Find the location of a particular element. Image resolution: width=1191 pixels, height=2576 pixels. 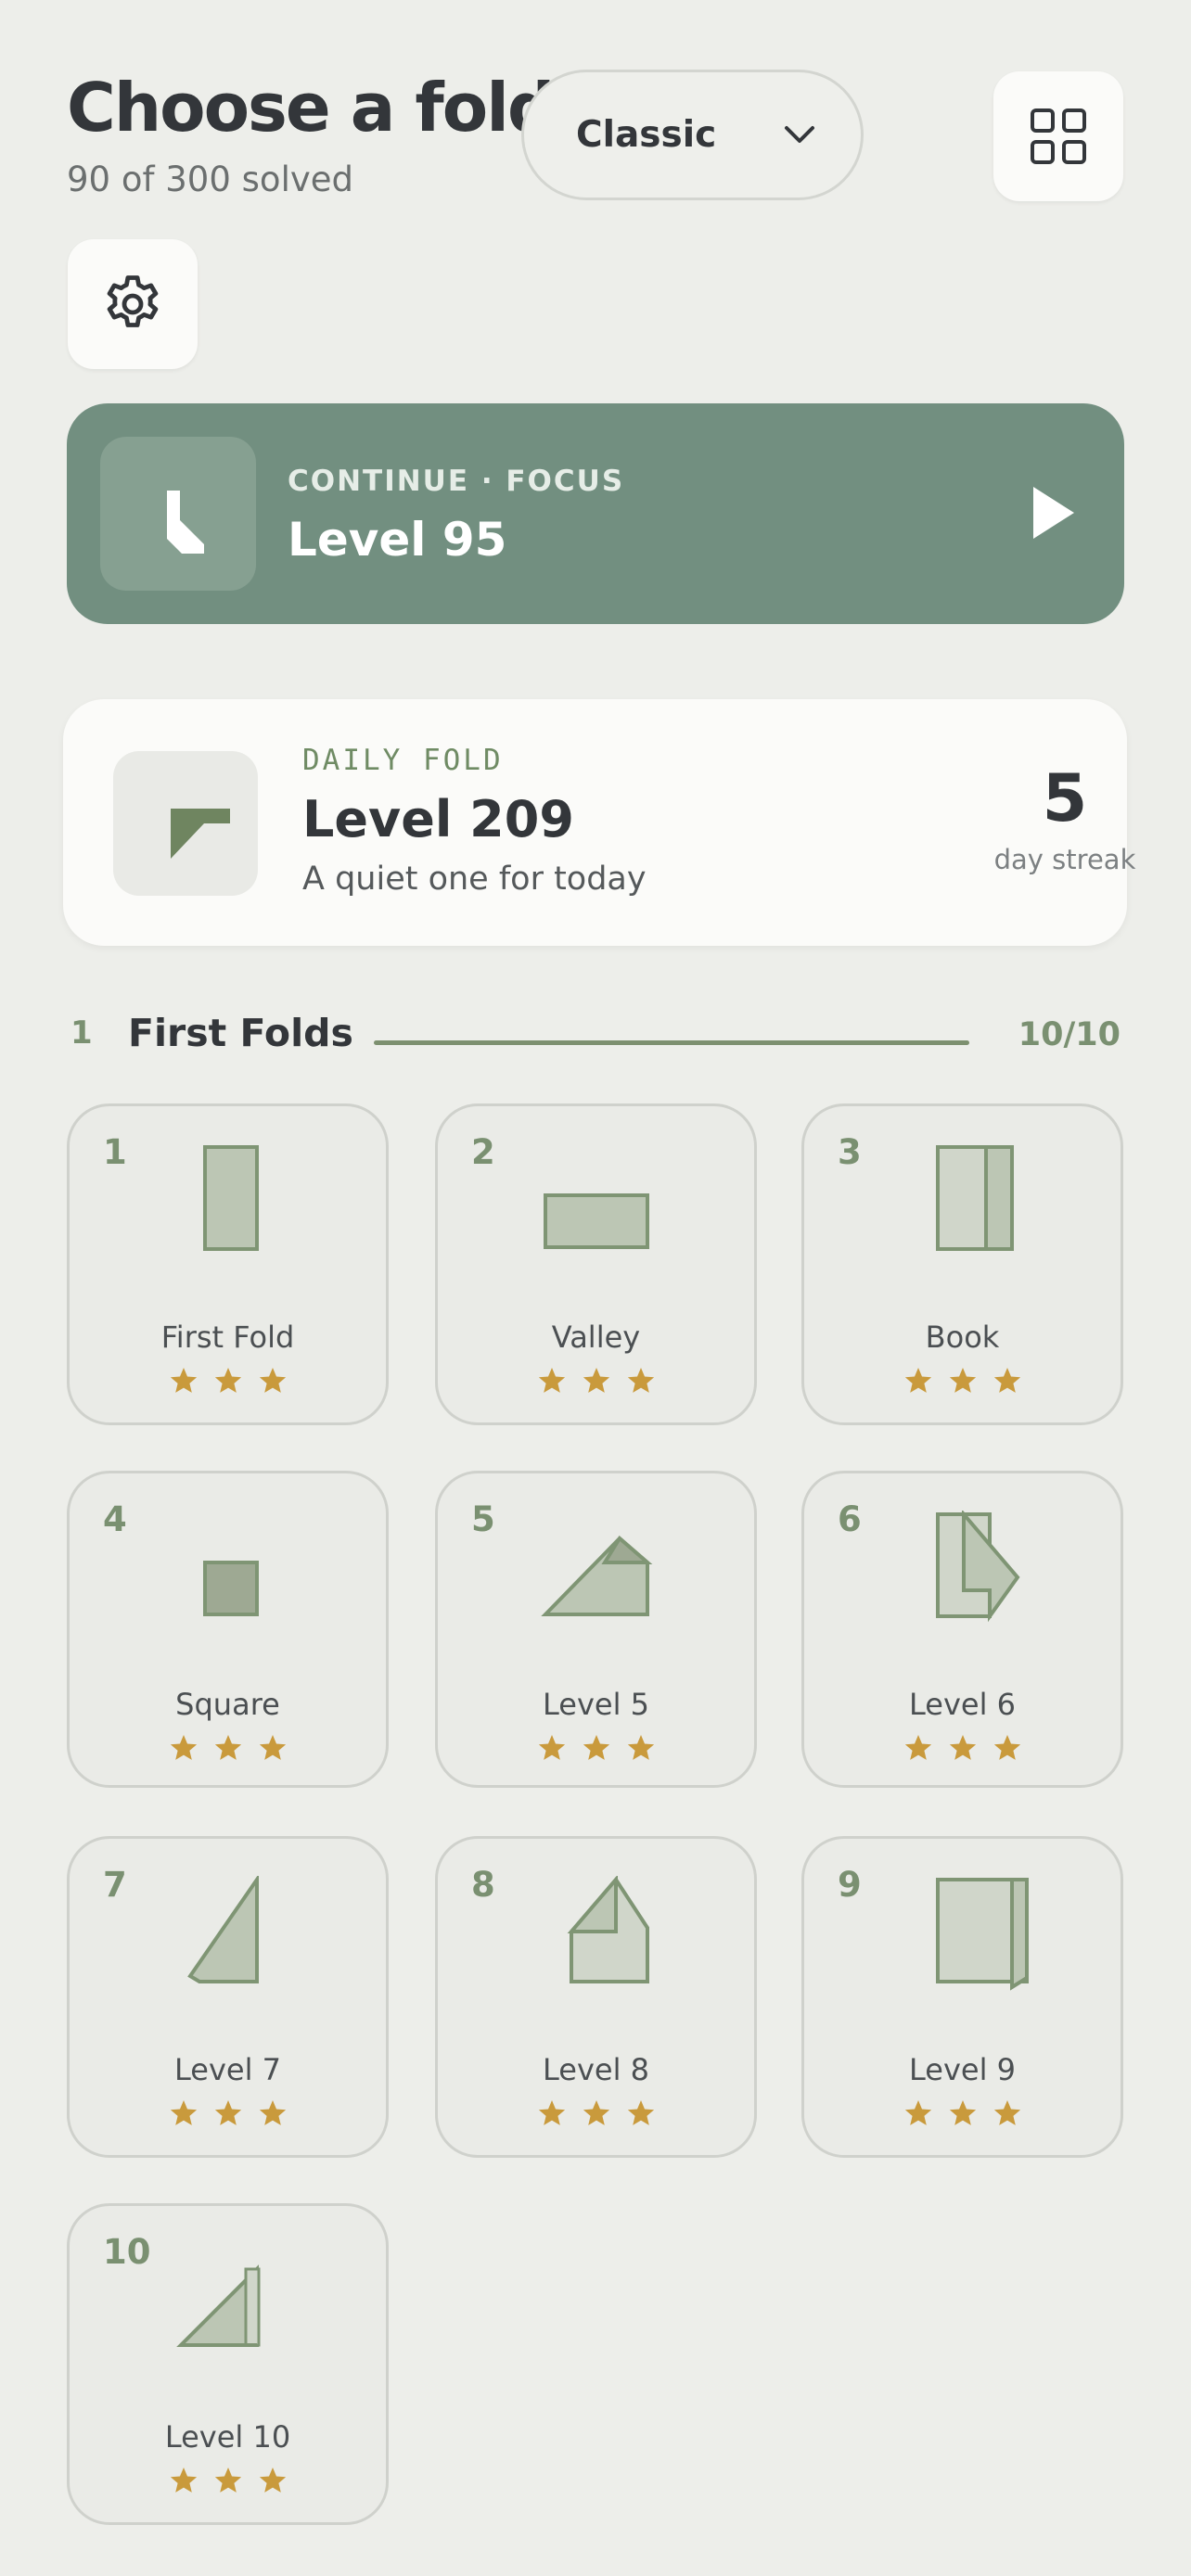

level-tile: 9 Level 9 is located at coordinates (962, 1997).